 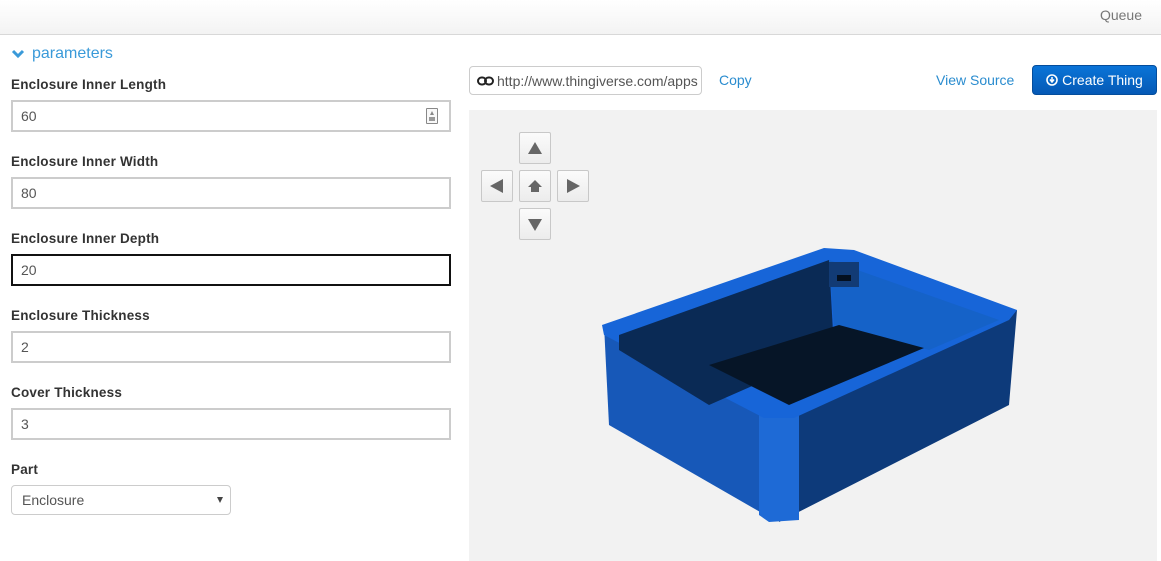 What do you see at coordinates (231, 270) in the screenshot?
I see `enclosure-inner-depth-input` at bounding box center [231, 270].